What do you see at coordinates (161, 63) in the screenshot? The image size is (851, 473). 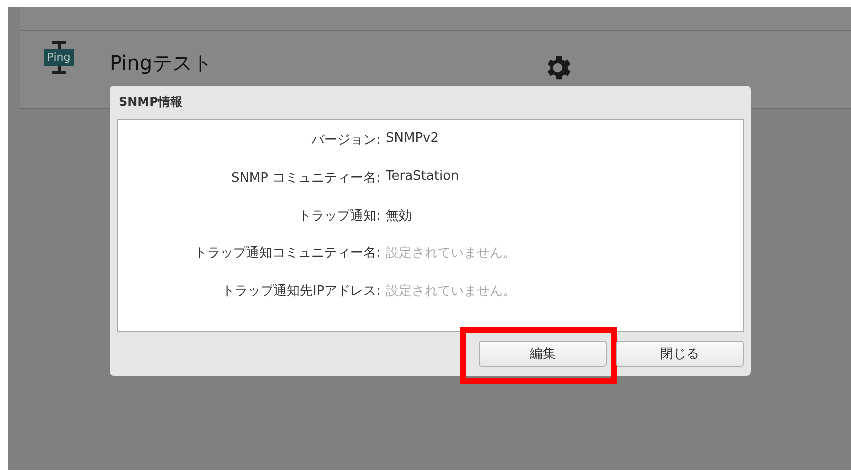 I see `app-title: Pingテスト` at bounding box center [161, 63].